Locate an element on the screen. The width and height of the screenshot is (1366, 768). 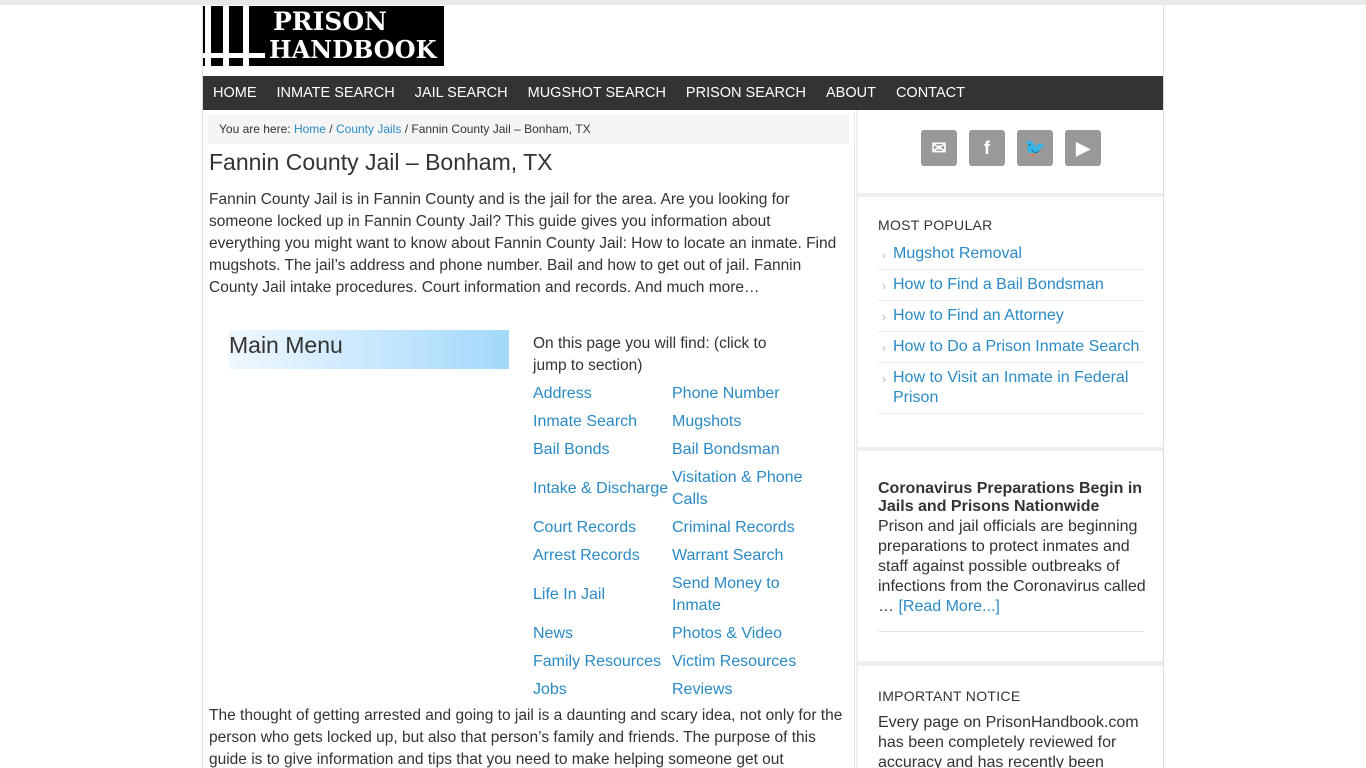
toc-link-phone-number: Phone Number is located at coordinates (742, 394).